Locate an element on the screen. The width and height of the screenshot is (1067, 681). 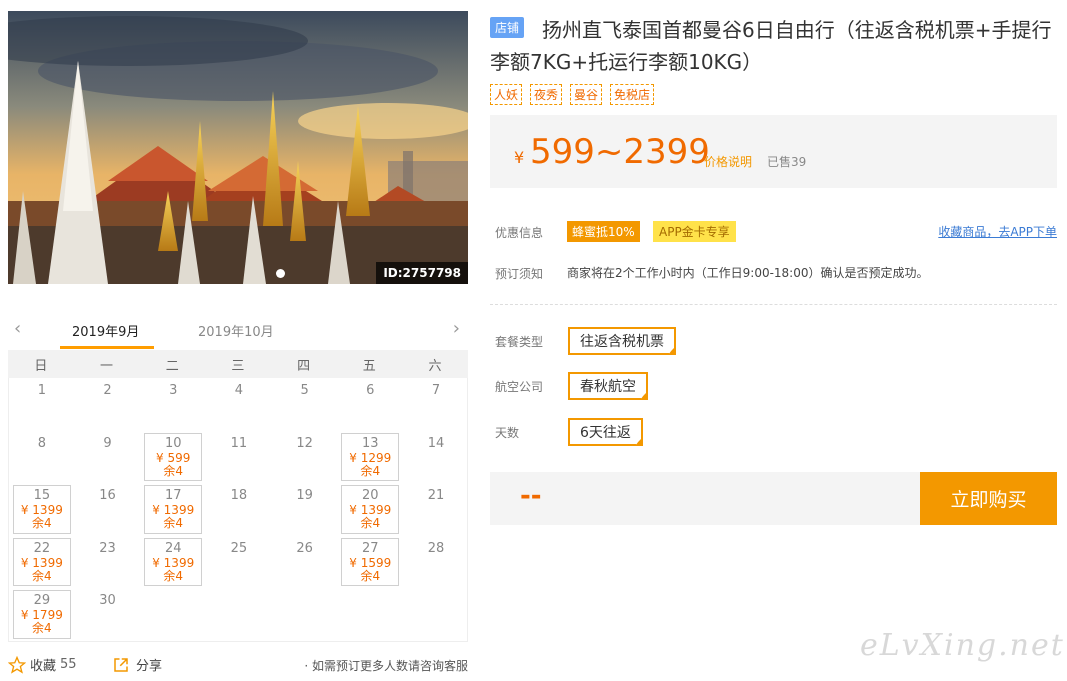
sold-count: 已售39 is located at coordinates (787, 162).